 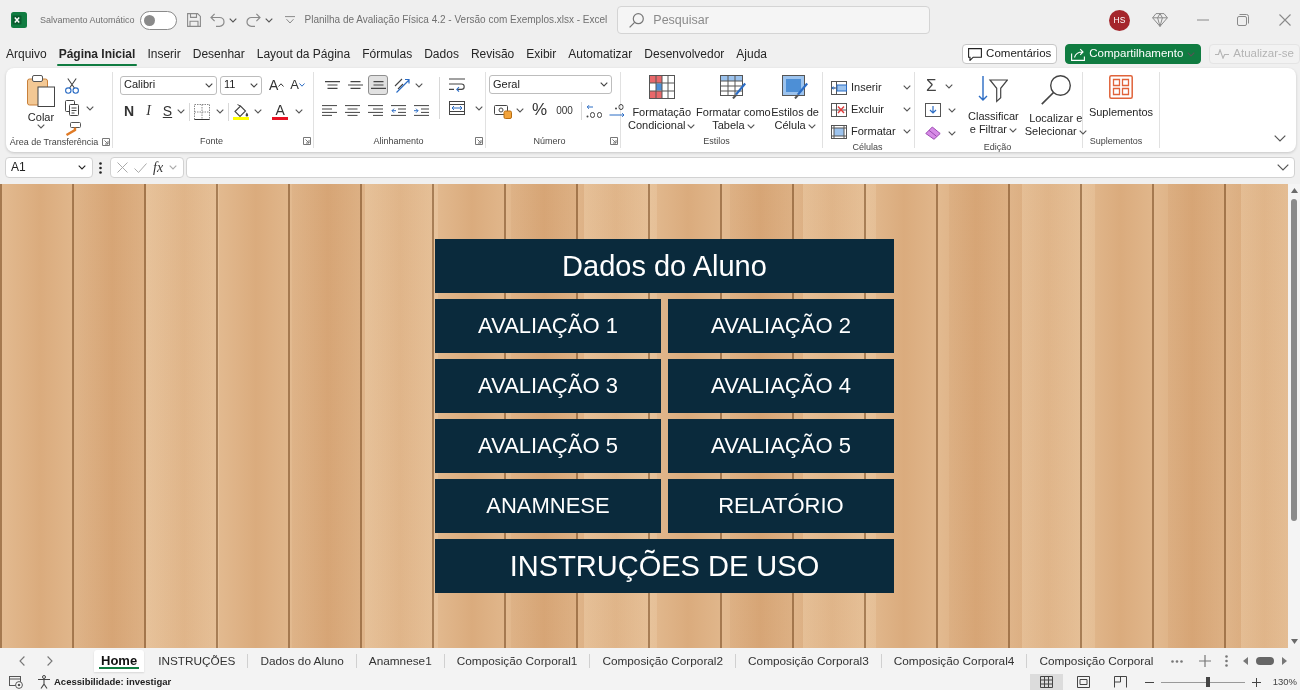 What do you see at coordinates (329, 110) in the screenshot?
I see `align-left-icon` at bounding box center [329, 110].